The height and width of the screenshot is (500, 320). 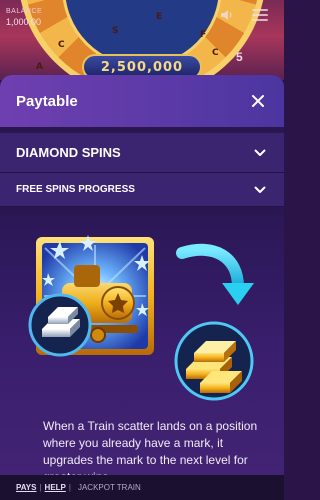 I want to click on speaker-icon, so click(x=227, y=15).